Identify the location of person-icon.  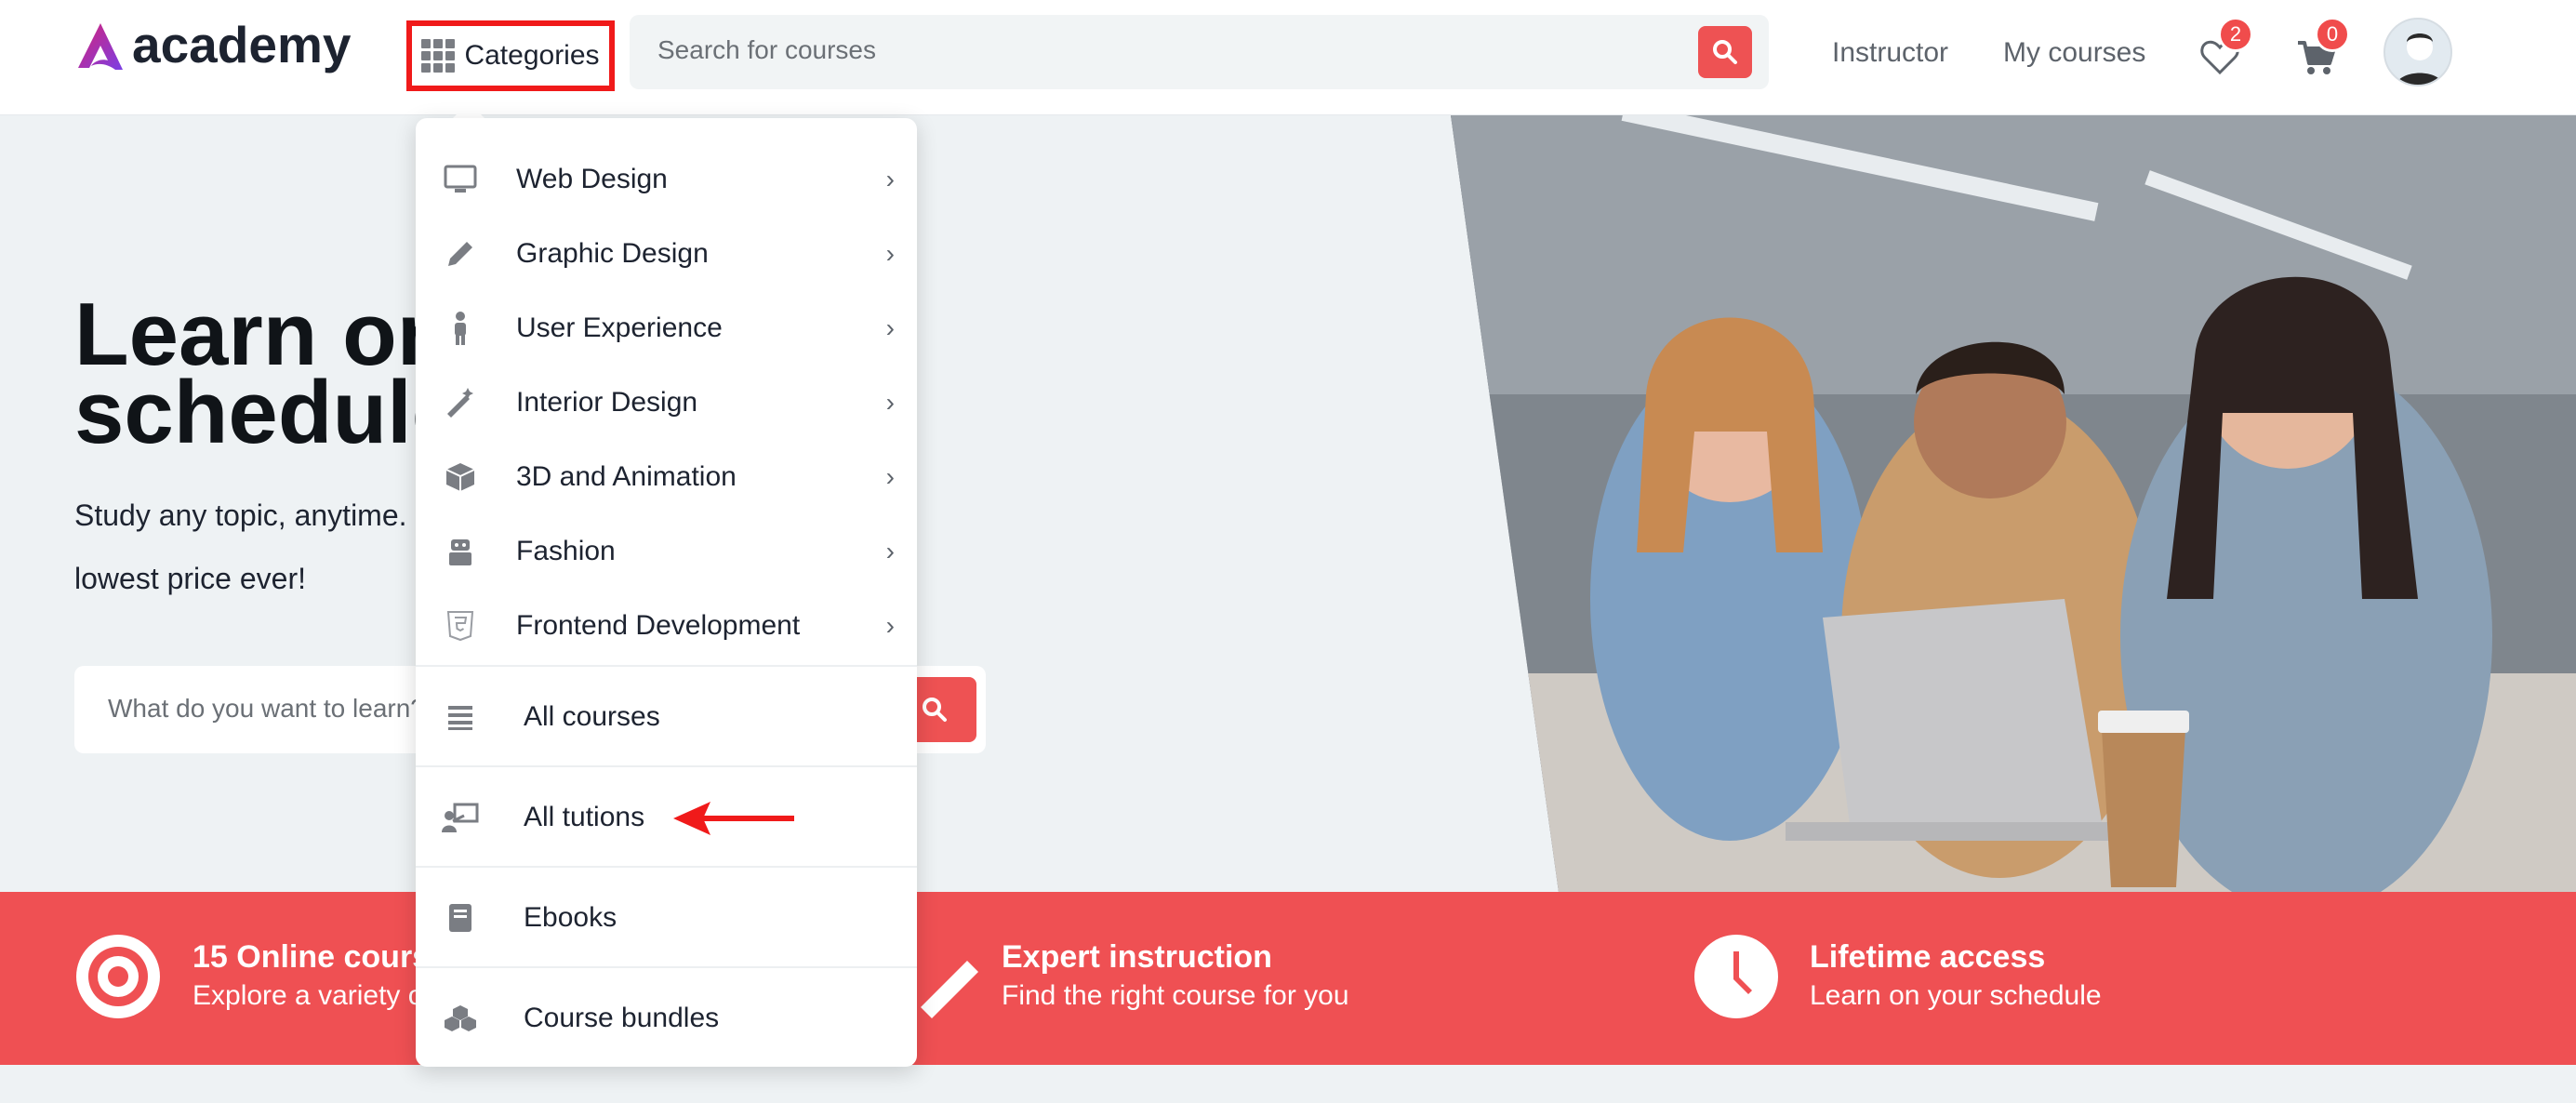
(460, 328).